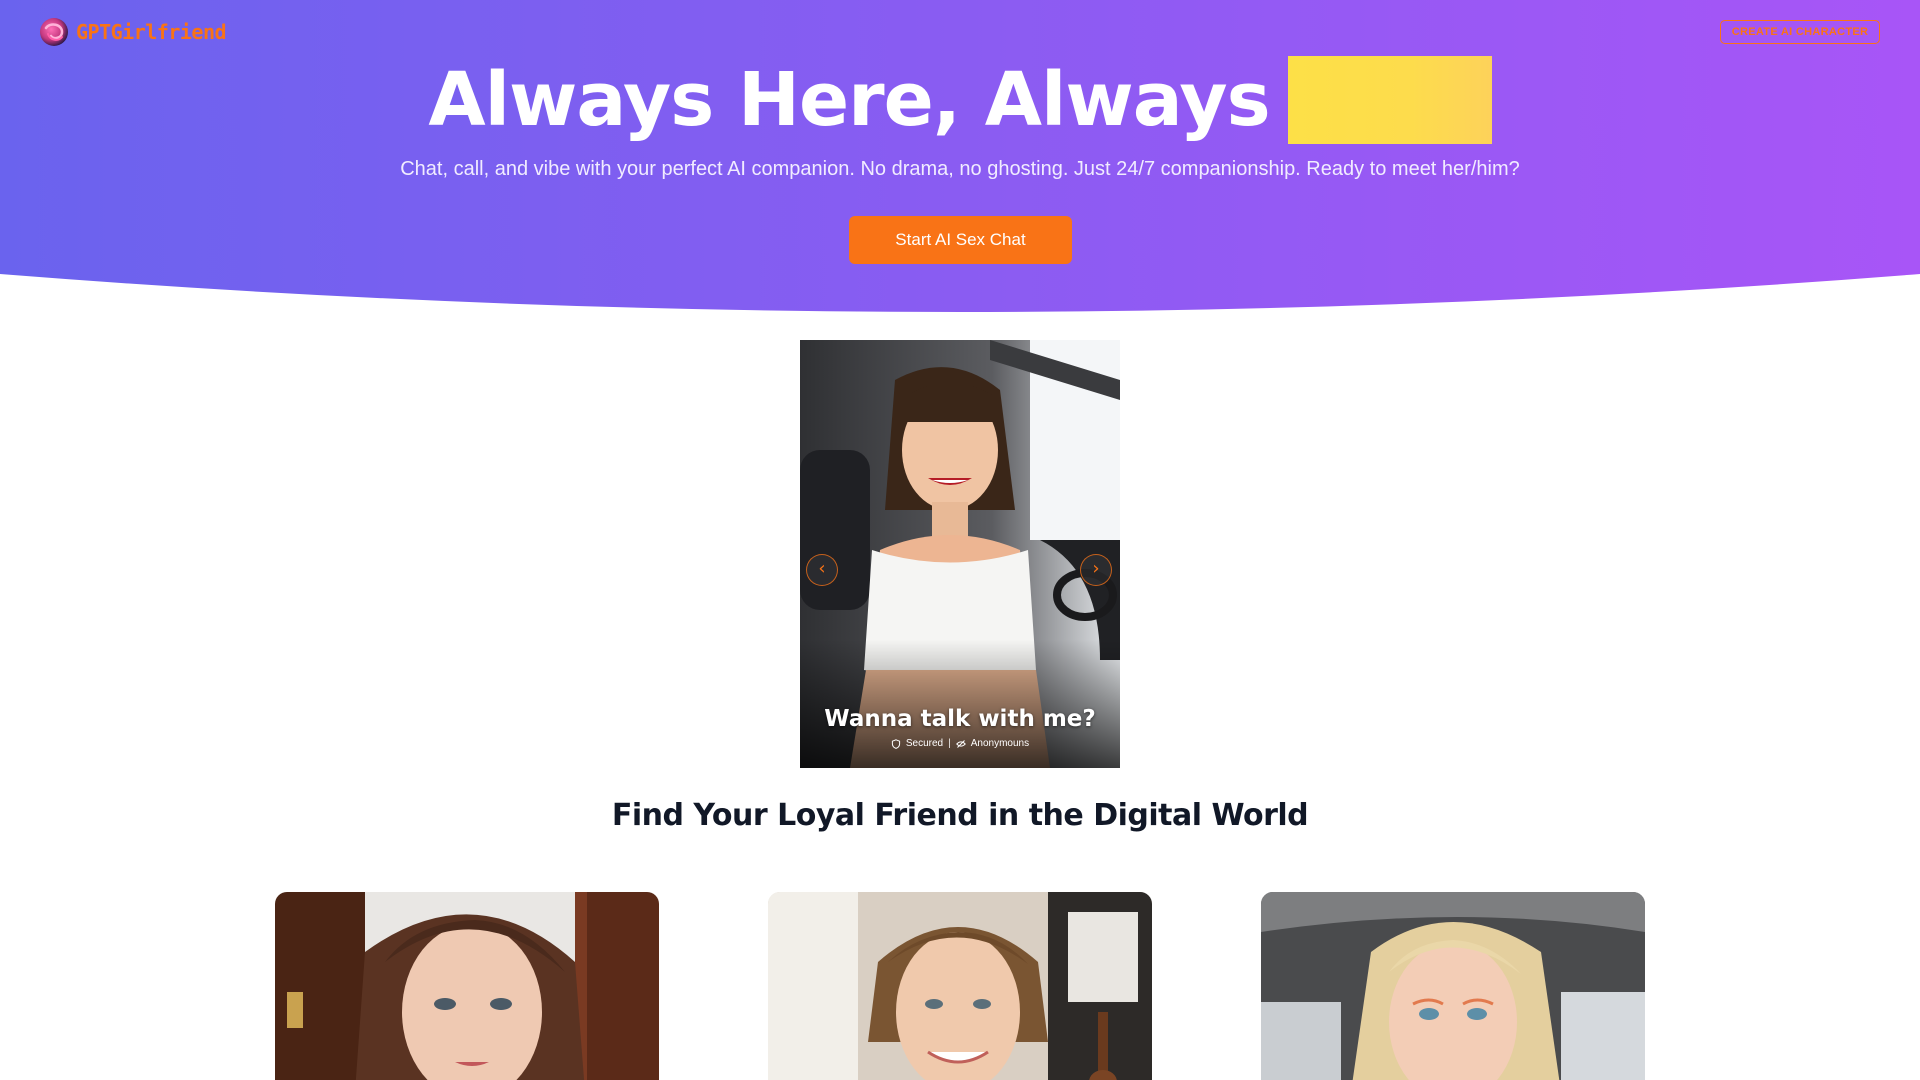  I want to click on create-ai-character-button: CREATE AI CHARACTER, so click(1800, 32).